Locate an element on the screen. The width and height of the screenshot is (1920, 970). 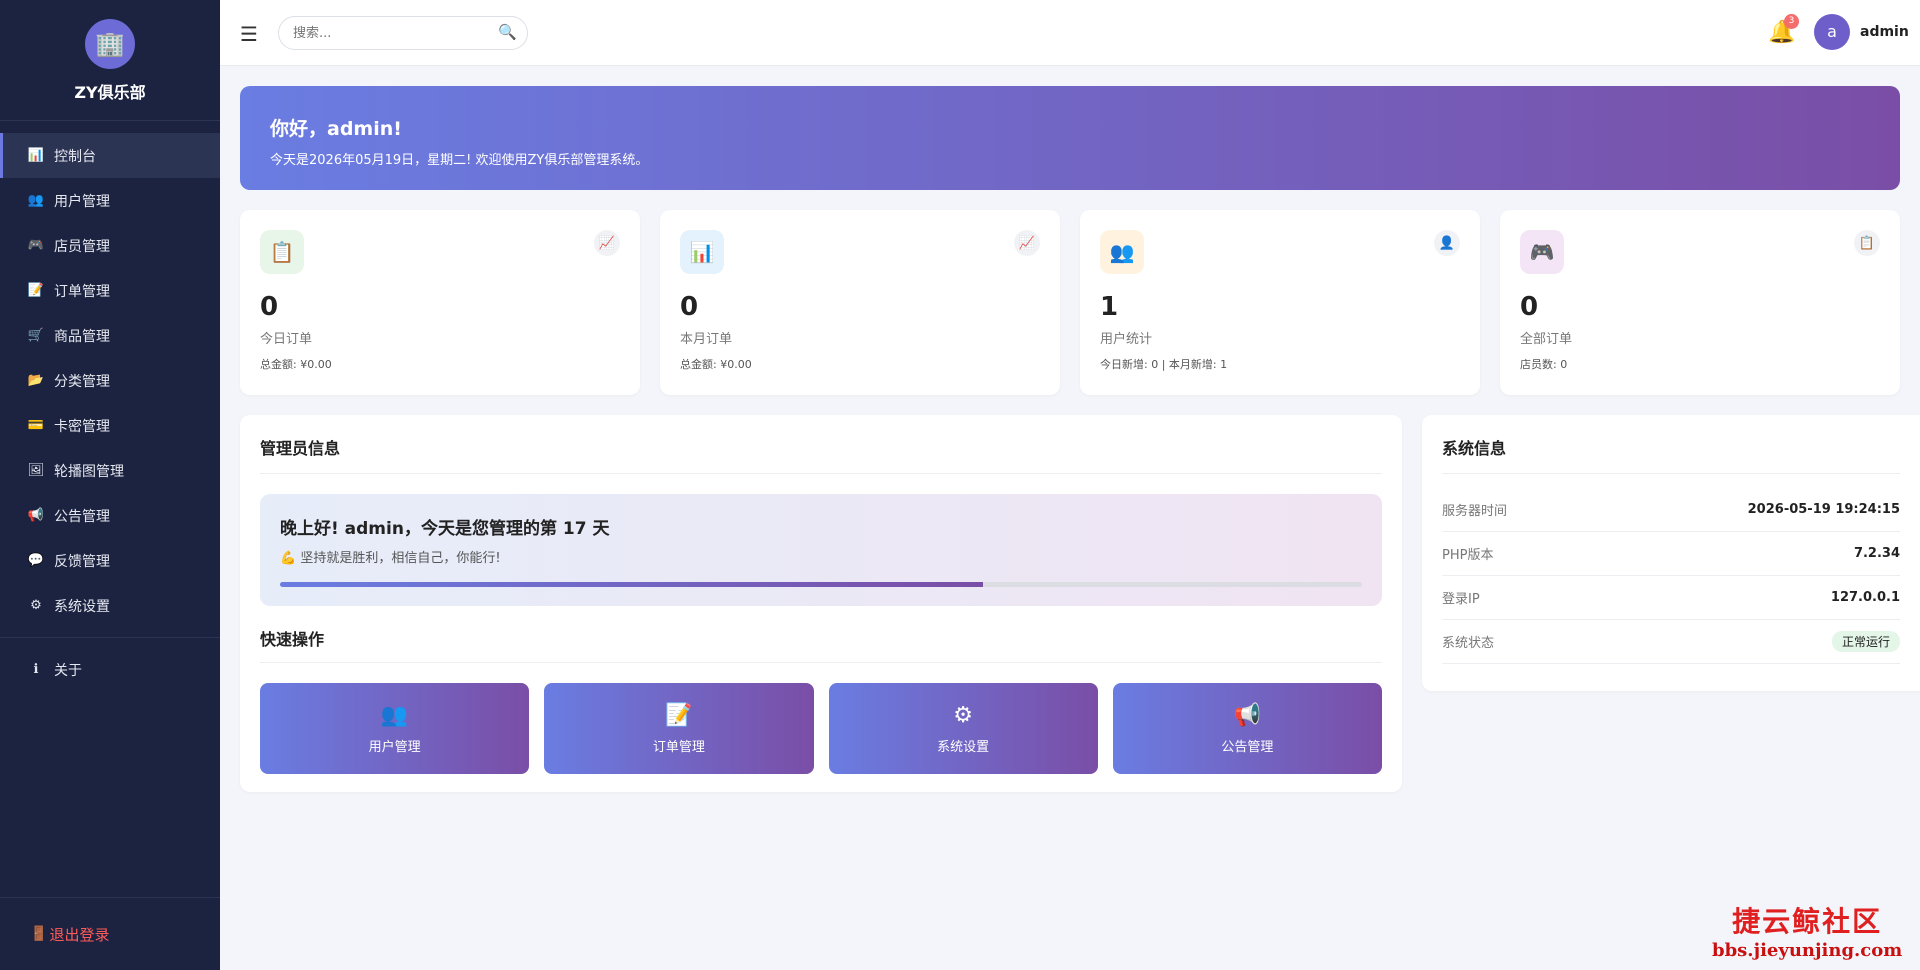
stat-subtext: 今日新增: 0 | 本月新增: 1 is located at coordinates (1164, 364).